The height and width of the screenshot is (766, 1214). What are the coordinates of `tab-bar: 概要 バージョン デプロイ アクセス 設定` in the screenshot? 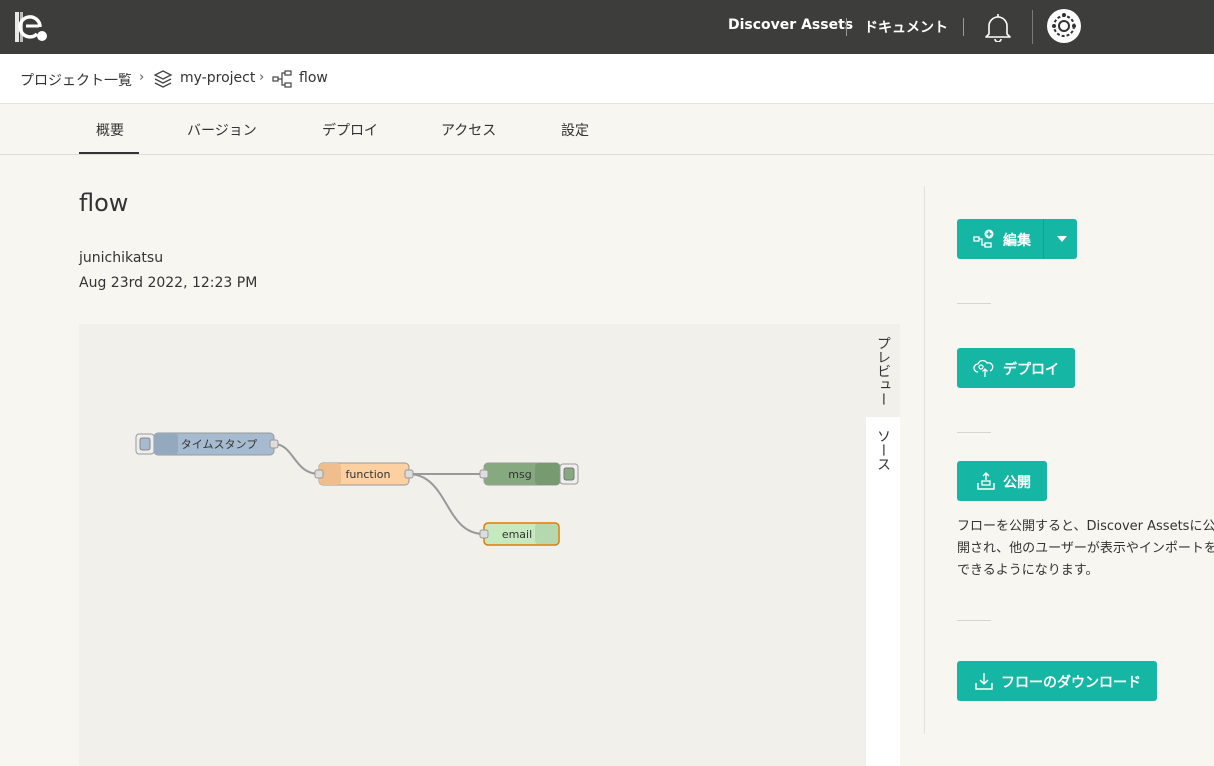 It's located at (607, 129).